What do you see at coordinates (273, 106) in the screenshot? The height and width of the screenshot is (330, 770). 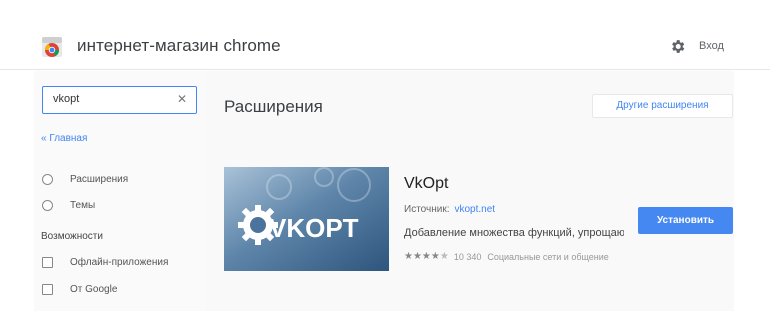 I see `section-title: Расширения` at bounding box center [273, 106].